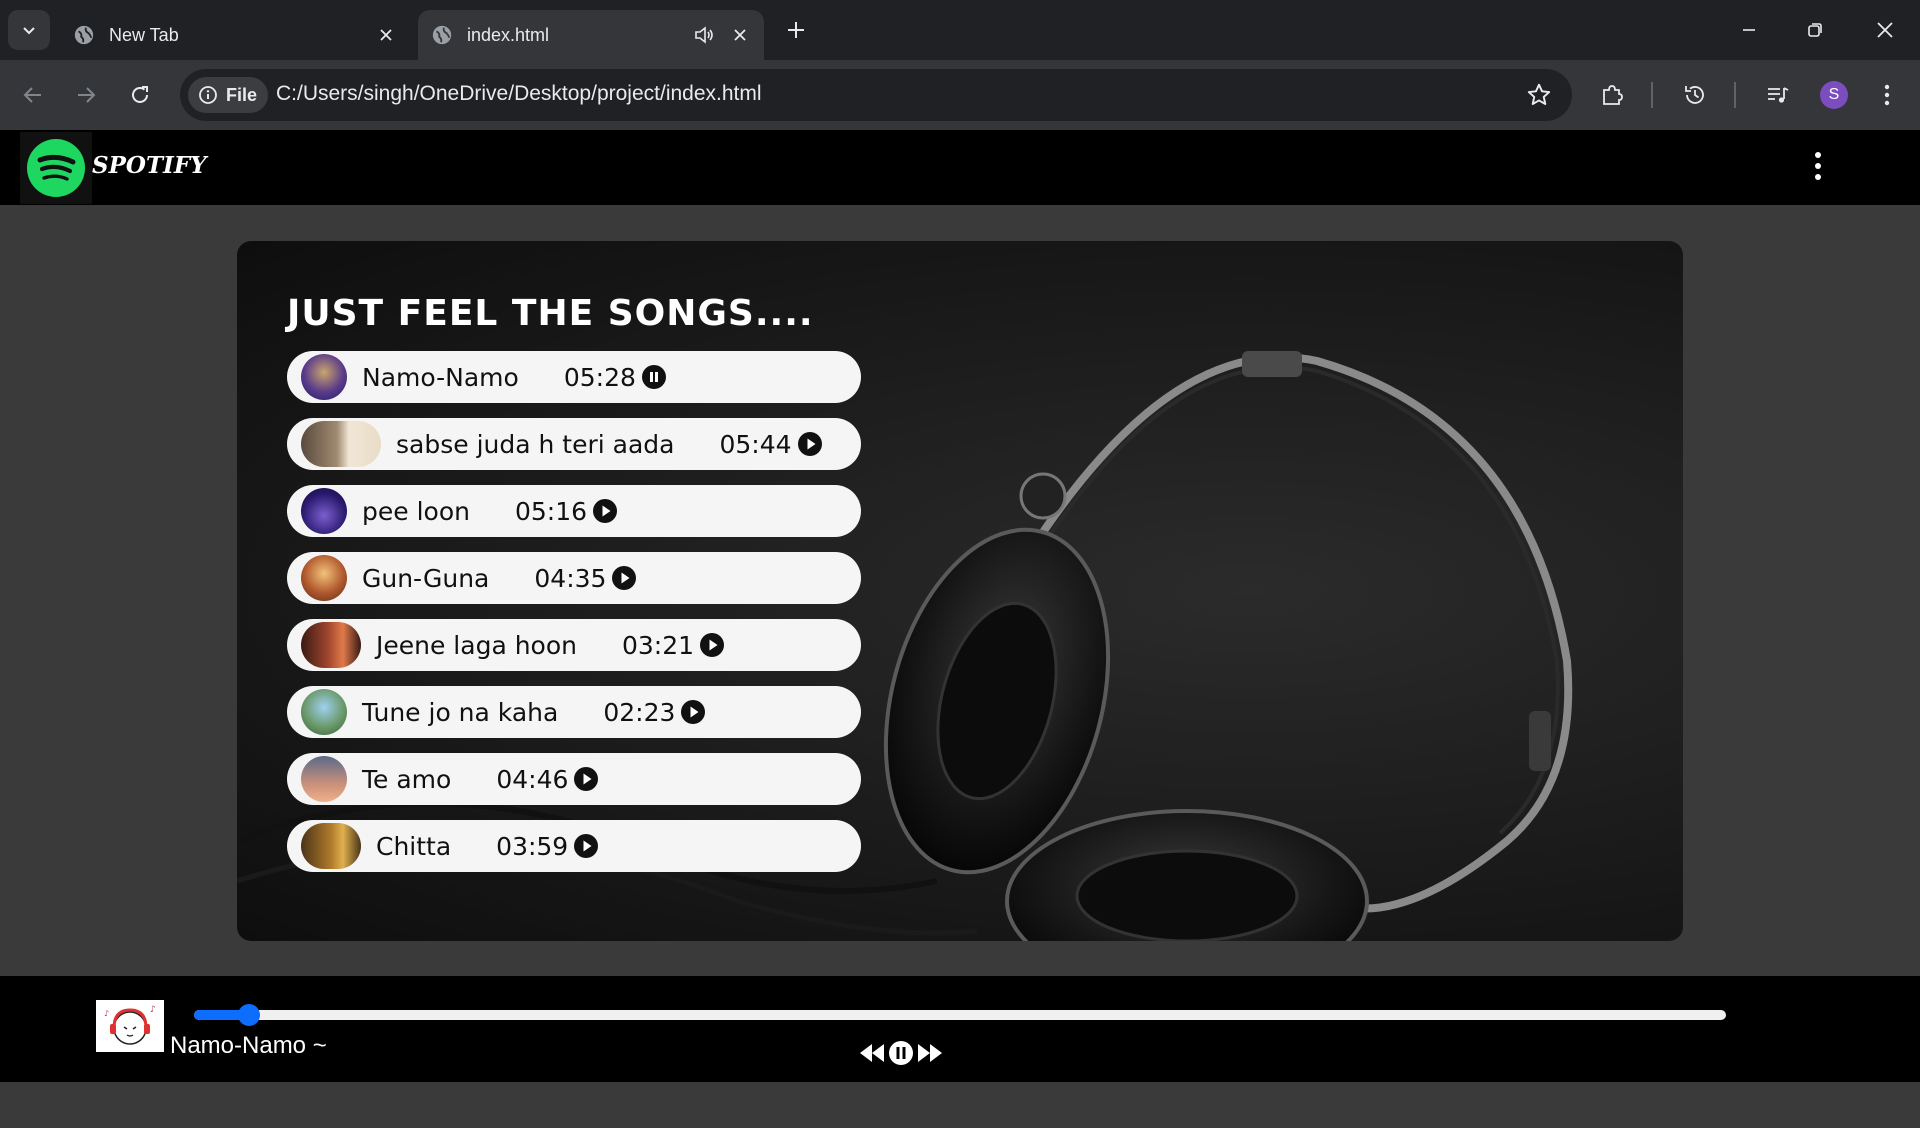 Image resolution: width=1920 pixels, height=1128 pixels. What do you see at coordinates (535, 444) in the screenshot?
I see `song-name: sabse juda h teri aada` at bounding box center [535, 444].